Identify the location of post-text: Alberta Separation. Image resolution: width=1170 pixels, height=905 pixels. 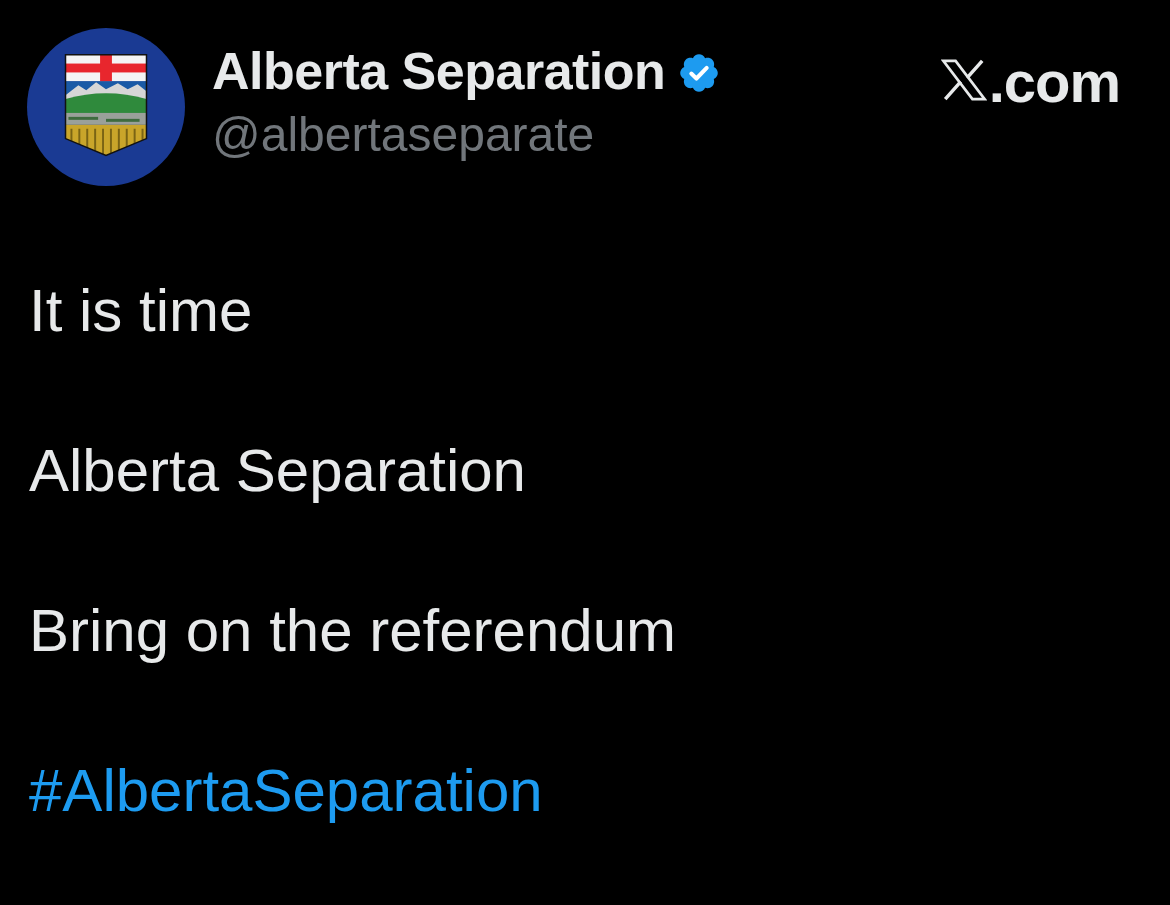
(277, 471).